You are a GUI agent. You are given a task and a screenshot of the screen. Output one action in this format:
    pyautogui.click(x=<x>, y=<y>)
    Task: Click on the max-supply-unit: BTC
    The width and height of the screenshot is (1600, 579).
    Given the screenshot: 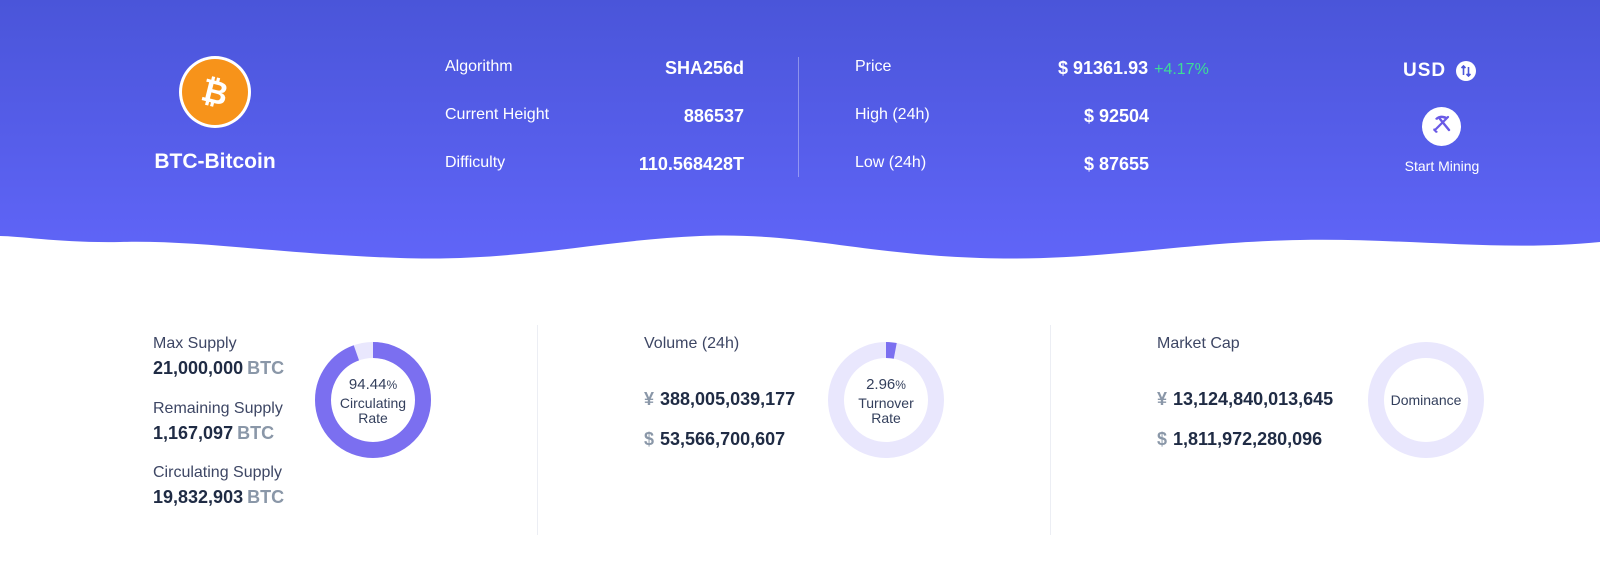 What is the action you would take?
    pyautogui.click(x=266, y=368)
    